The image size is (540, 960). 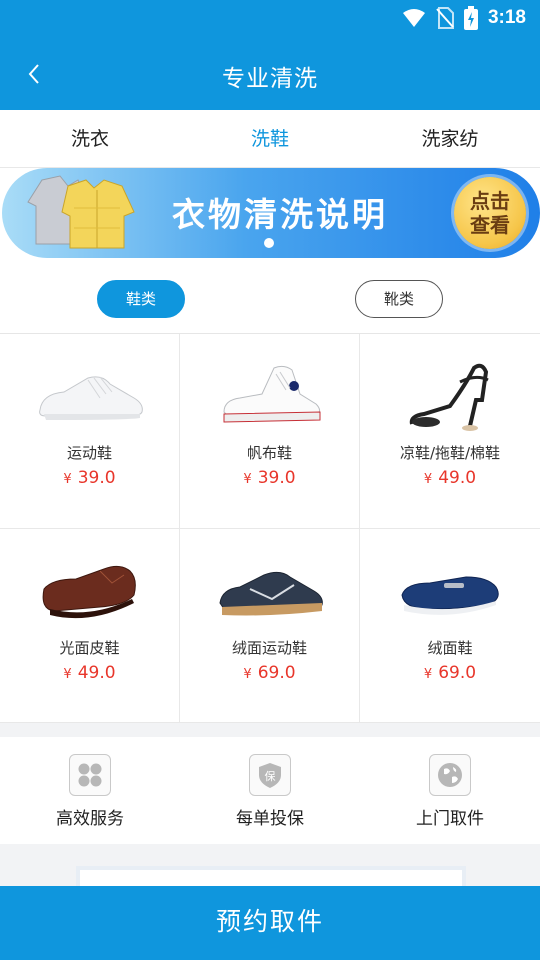 I want to click on feature-door-pickup: 上门取件, so click(x=450, y=790).